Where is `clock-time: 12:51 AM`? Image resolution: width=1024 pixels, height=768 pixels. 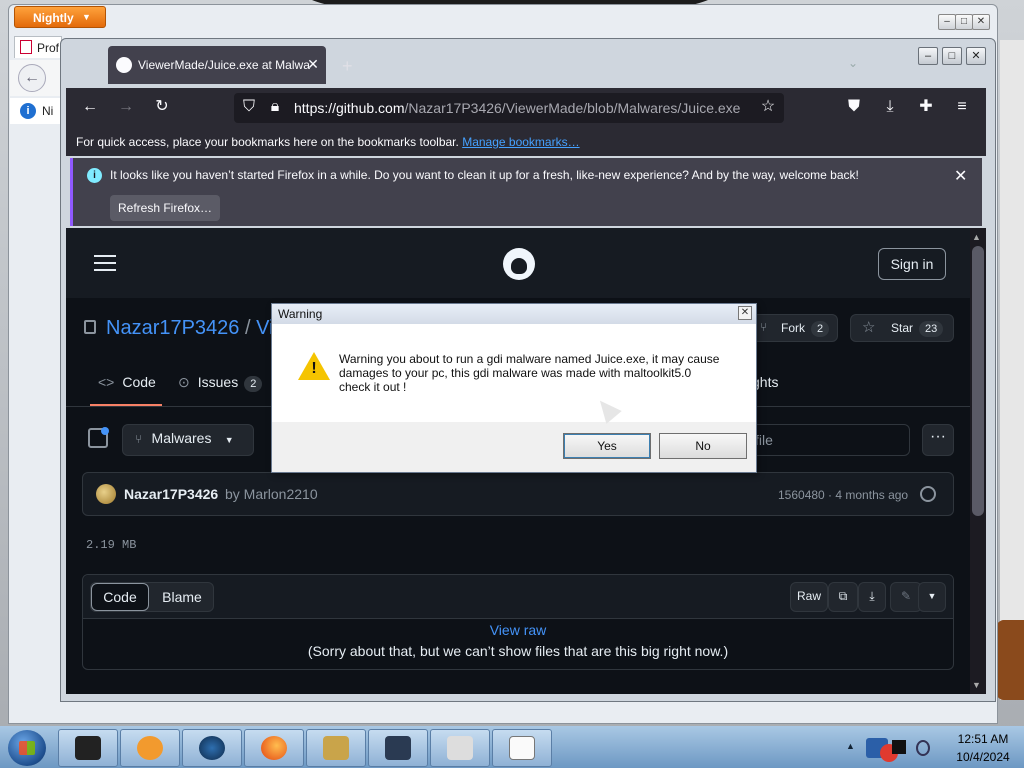
clock-time: 12:51 AM is located at coordinates (983, 739).